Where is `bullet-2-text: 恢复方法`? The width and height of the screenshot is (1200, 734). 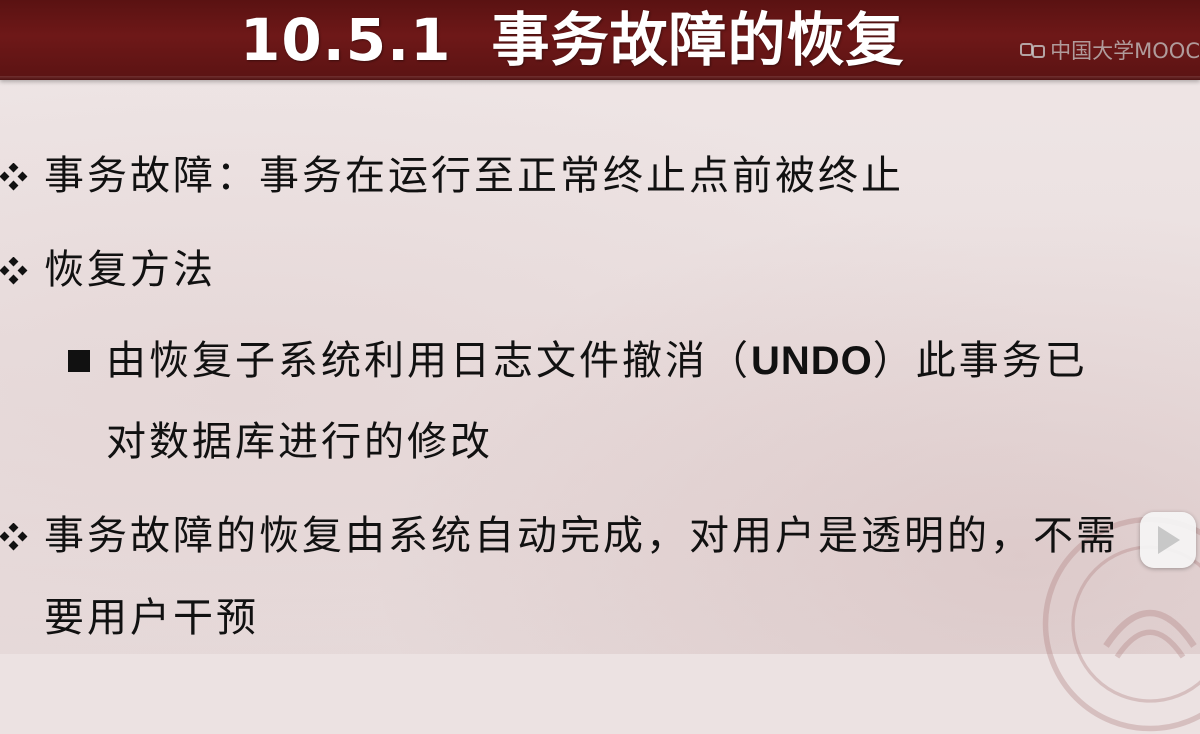
bullet-2-text: 恢复方法 is located at coordinates (130, 270).